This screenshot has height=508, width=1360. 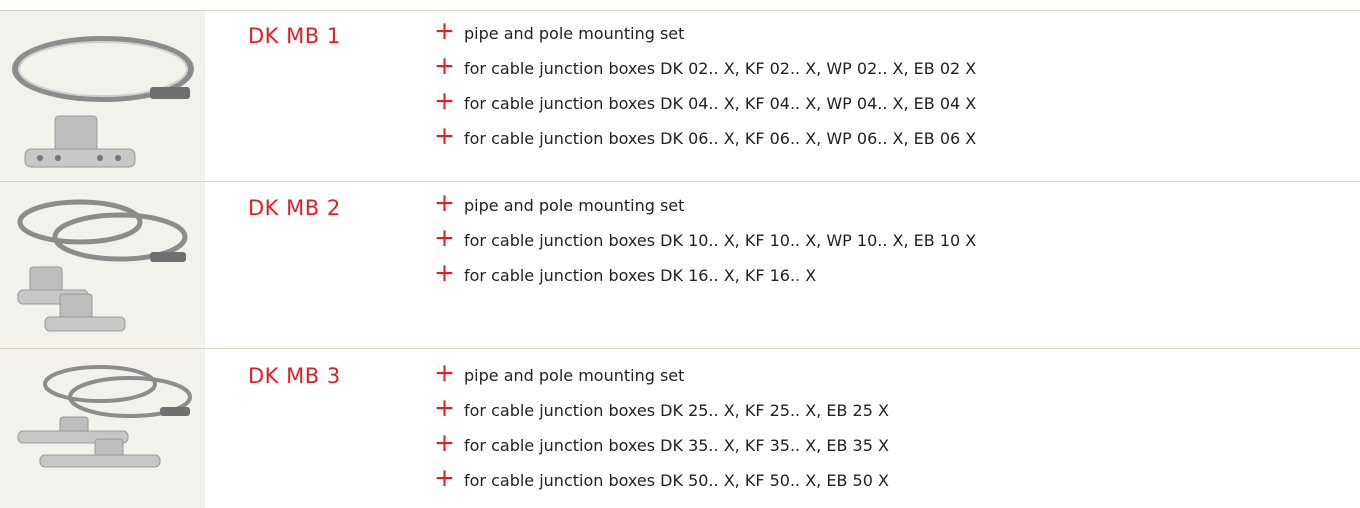 I want to click on product-model-dk-mb-1: DK MB 1, so click(x=294, y=36).